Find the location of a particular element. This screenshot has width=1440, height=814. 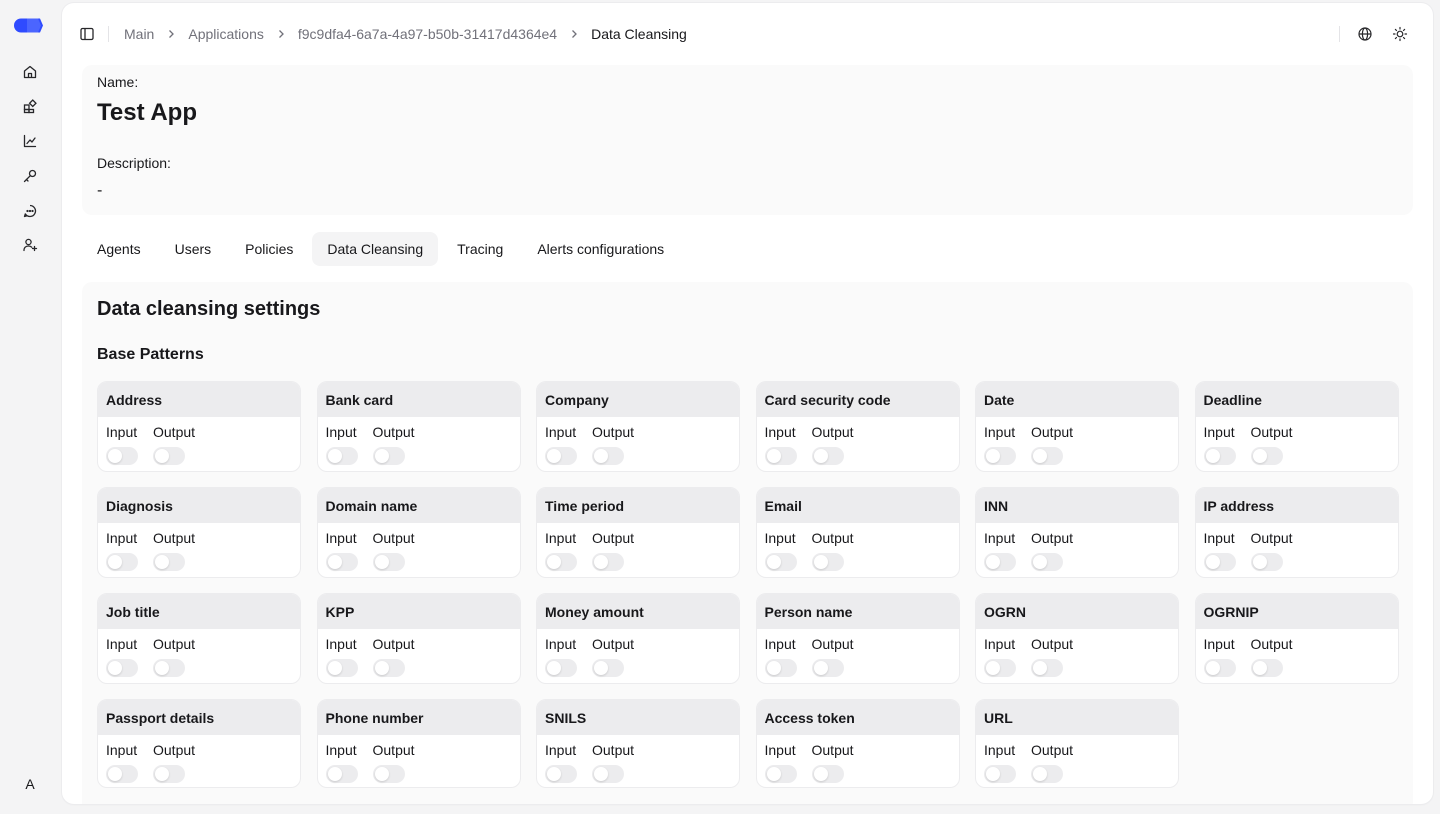

pattern-card-bank-card: Bank card Input Output is located at coordinates (418, 426).